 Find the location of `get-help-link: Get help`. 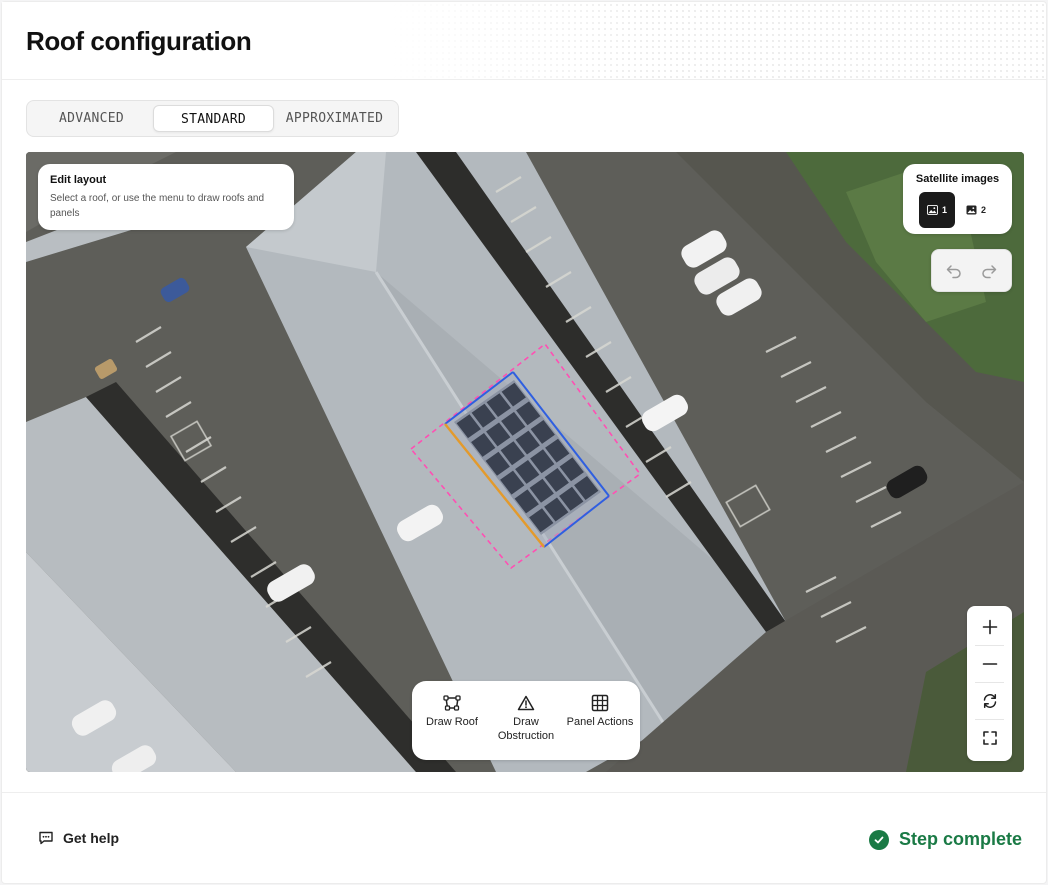

get-help-link: Get help is located at coordinates (78, 838).